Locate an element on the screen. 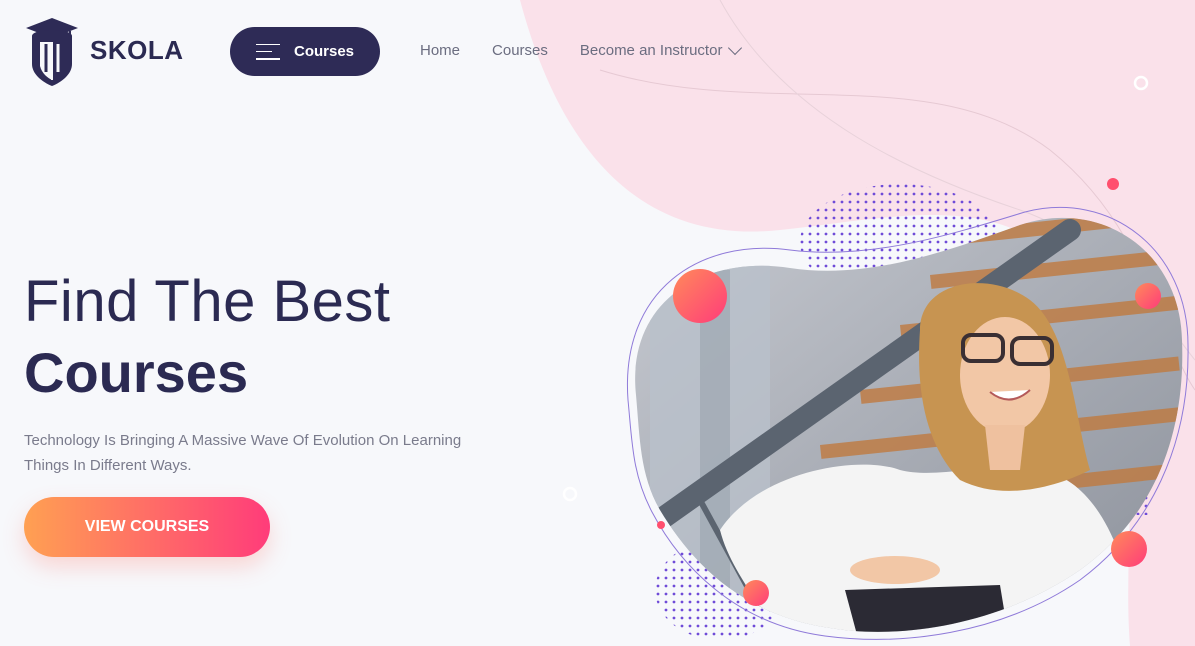 Image resolution: width=1195 pixels, height=646 pixels. decor-ring is located at coordinates (570, 494).